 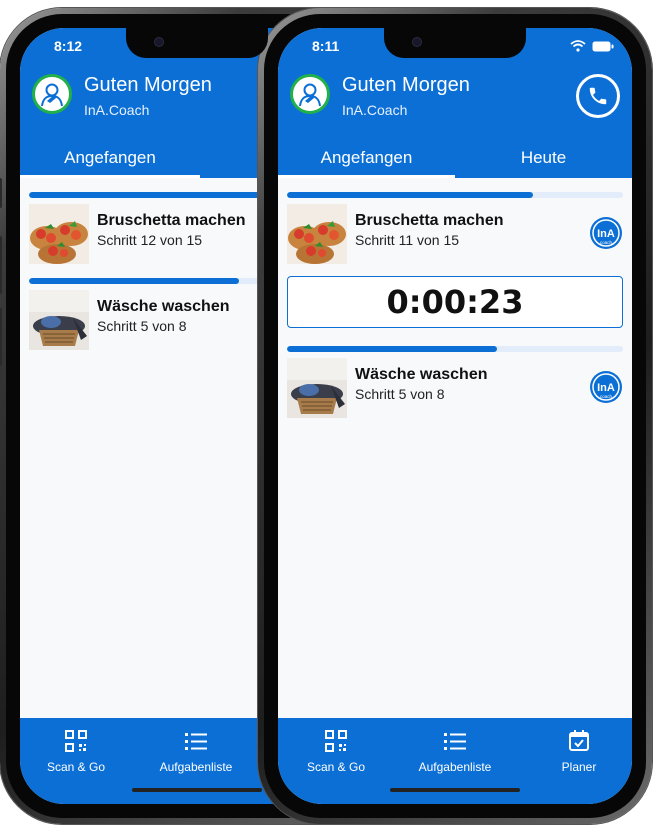 I want to click on task-step: Schritt 12 von 15, so click(x=150, y=240).